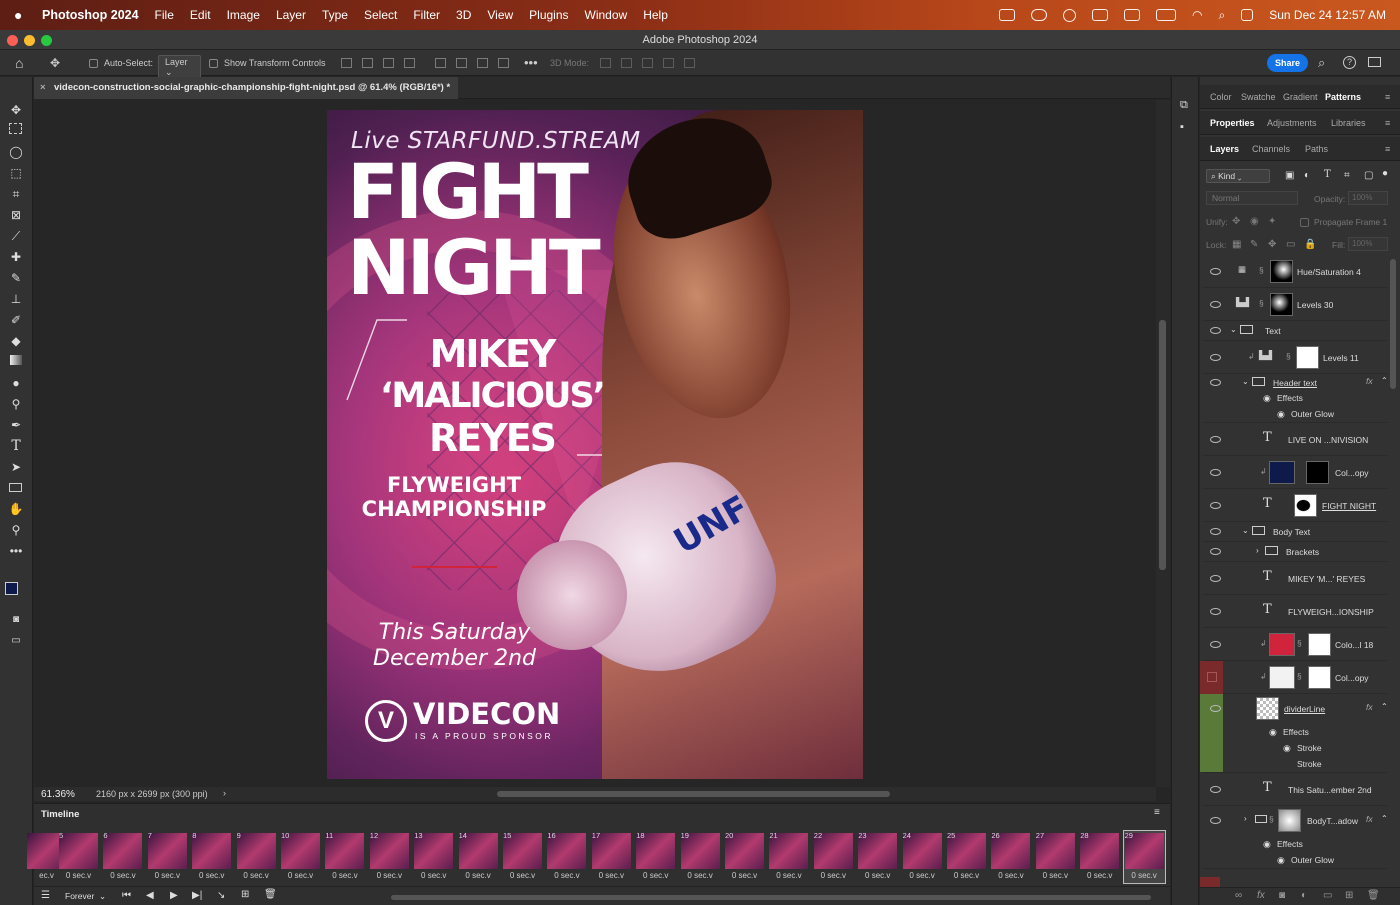  What do you see at coordinates (16, 446) in the screenshot?
I see `type-tool-icon: T` at bounding box center [16, 446].